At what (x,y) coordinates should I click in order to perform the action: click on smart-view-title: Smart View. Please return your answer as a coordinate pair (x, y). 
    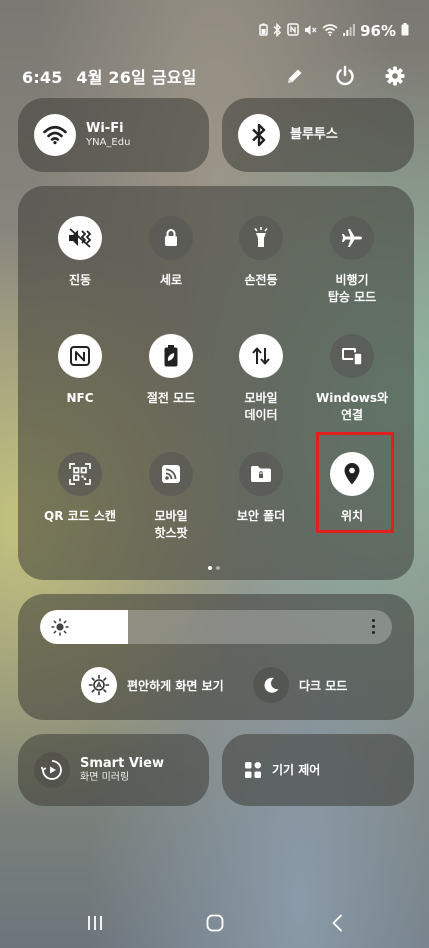
    Looking at the image, I should click on (122, 763).